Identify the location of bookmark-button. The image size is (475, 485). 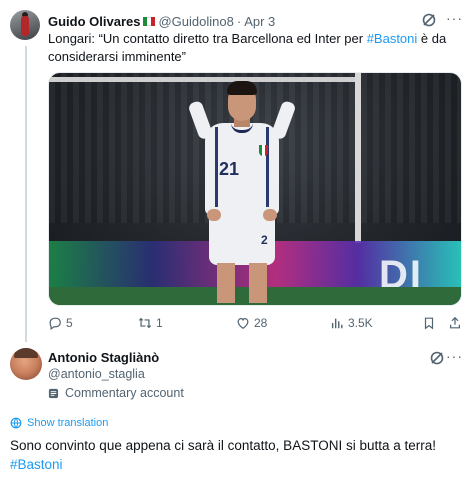
(429, 323).